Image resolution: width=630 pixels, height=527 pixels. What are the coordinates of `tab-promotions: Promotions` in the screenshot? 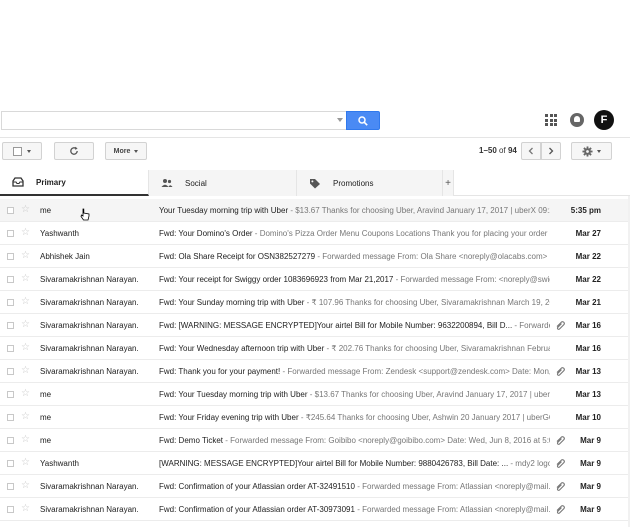 It's located at (370, 183).